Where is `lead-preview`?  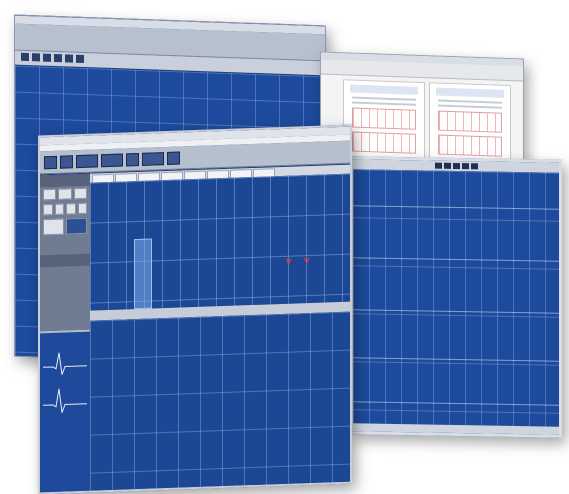 lead-preview is located at coordinates (65, 411).